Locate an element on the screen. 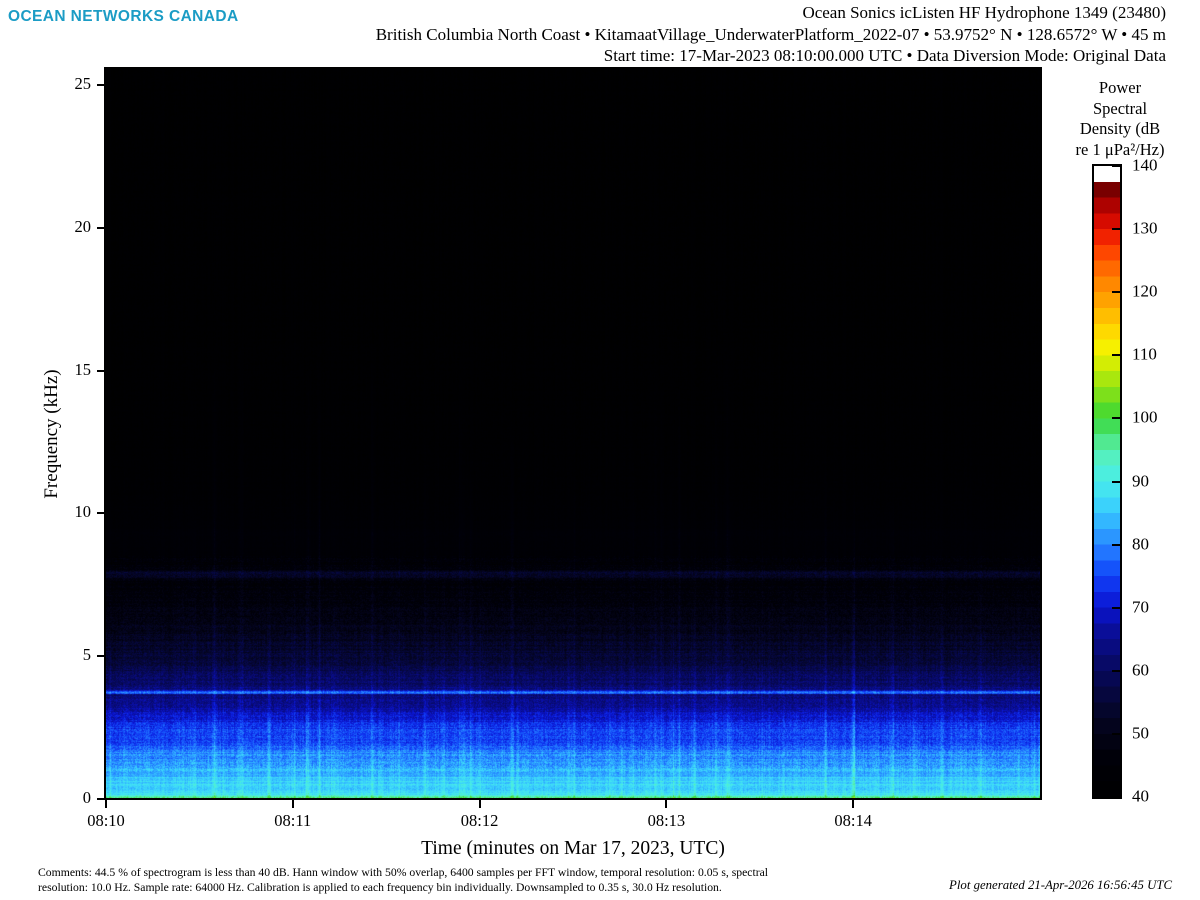 Image resolution: width=1200 pixels, height=900 pixels. colorbar-tick-label: 130 is located at coordinates (1145, 228).